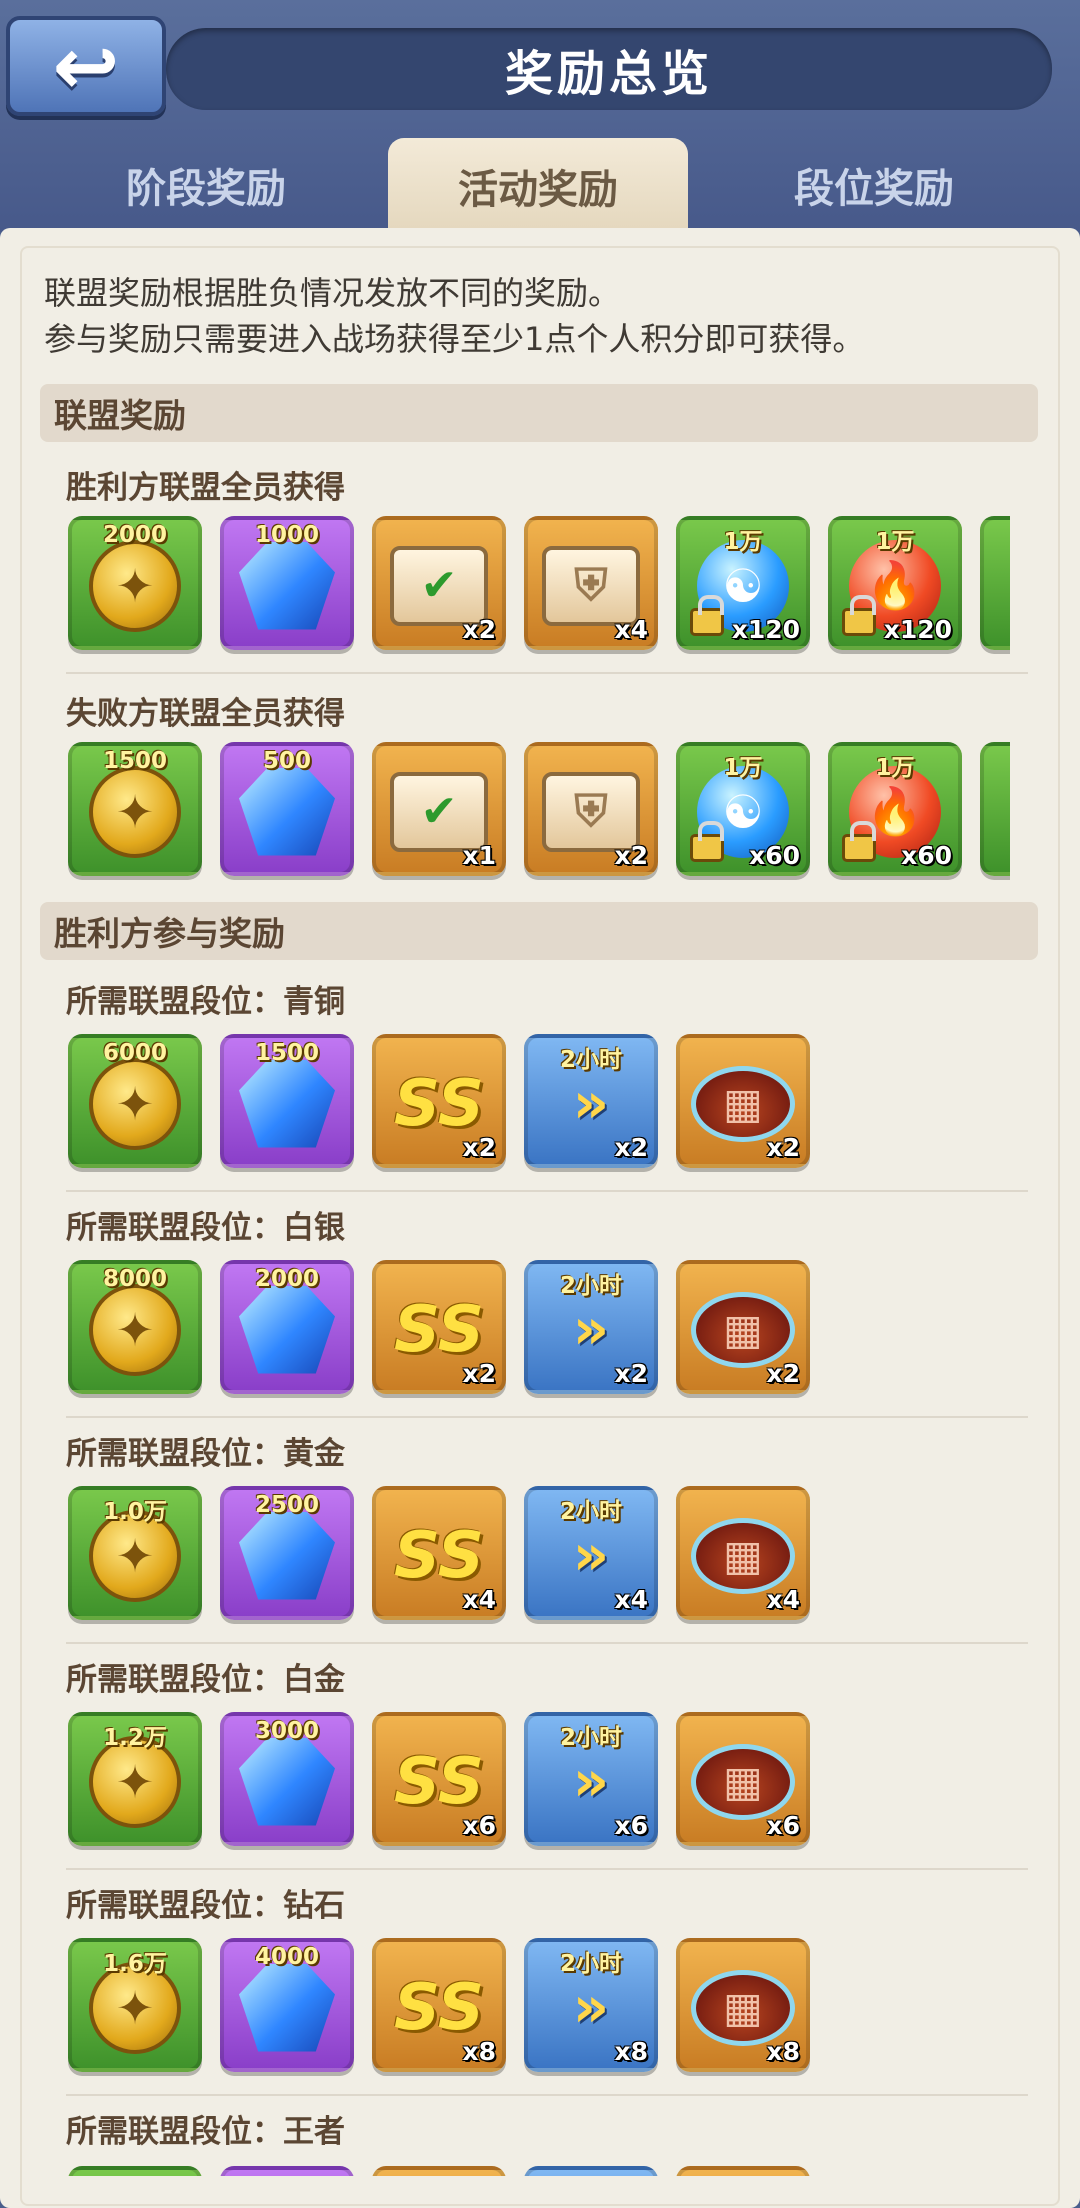 The image size is (1080, 2208). I want to click on tier-reward-row: ✦ 8000 2000 SS x2 » 2小时 x2 ▦ x2, so click(539, 1329).